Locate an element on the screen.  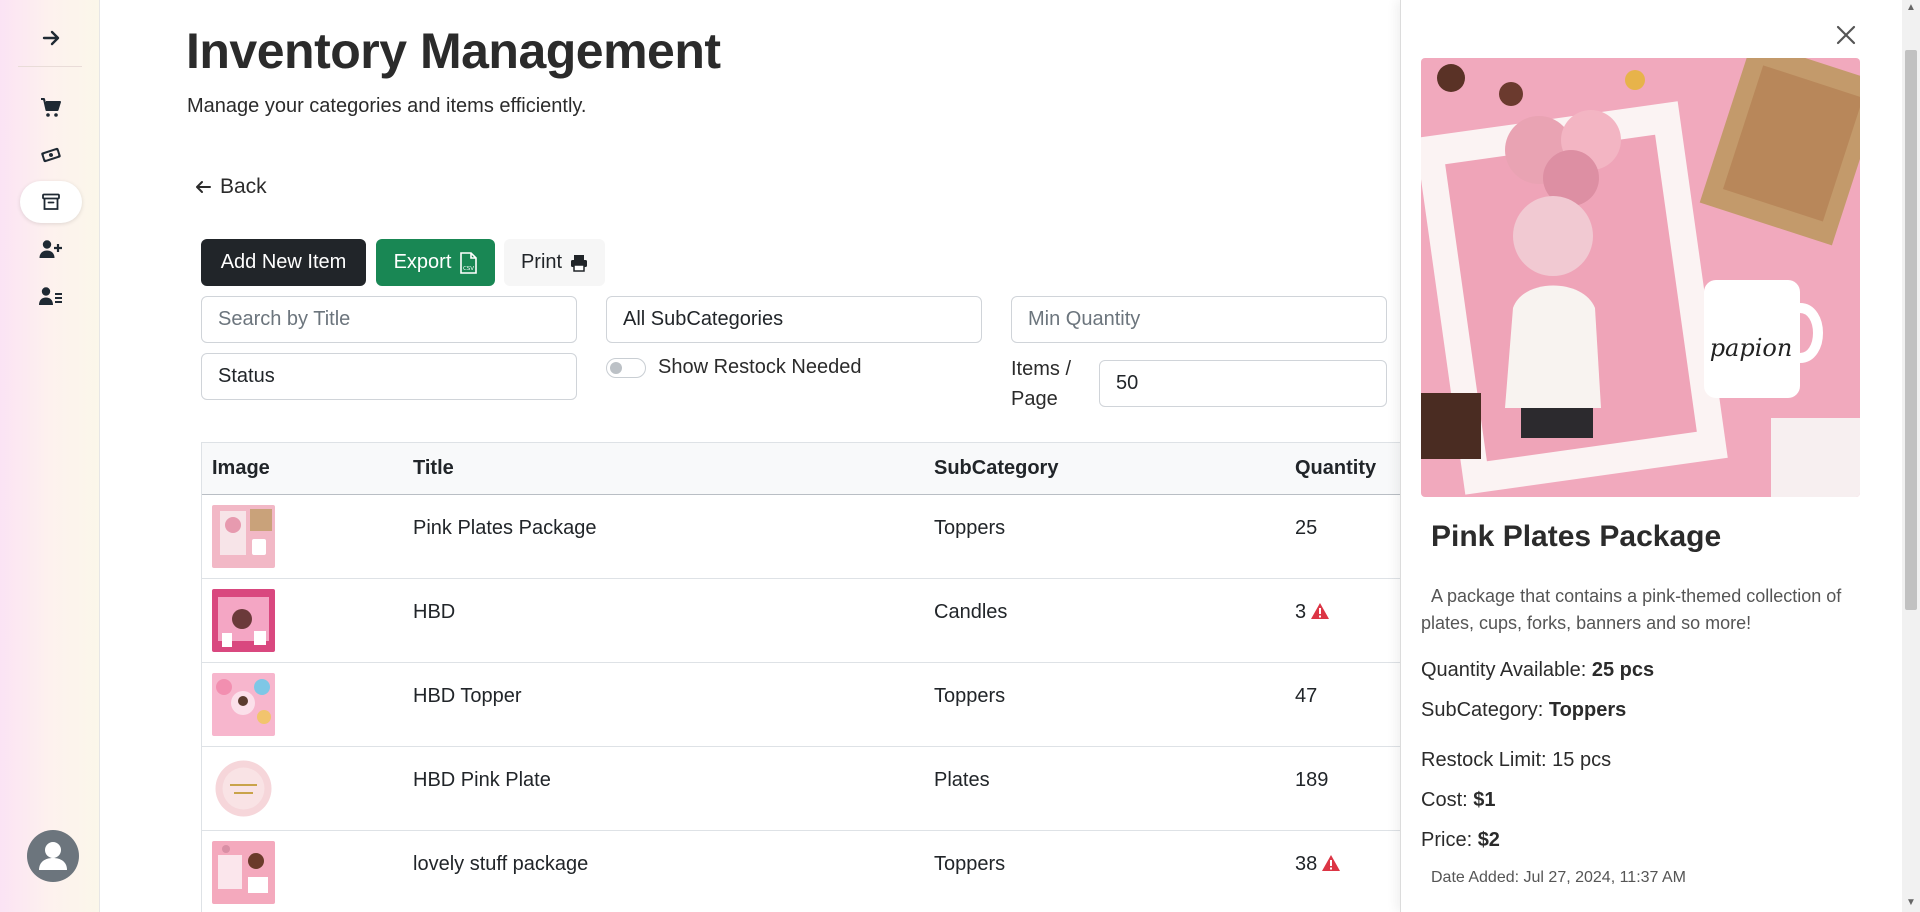
min-quantity-input: Min Quantity is located at coordinates (1199, 319).